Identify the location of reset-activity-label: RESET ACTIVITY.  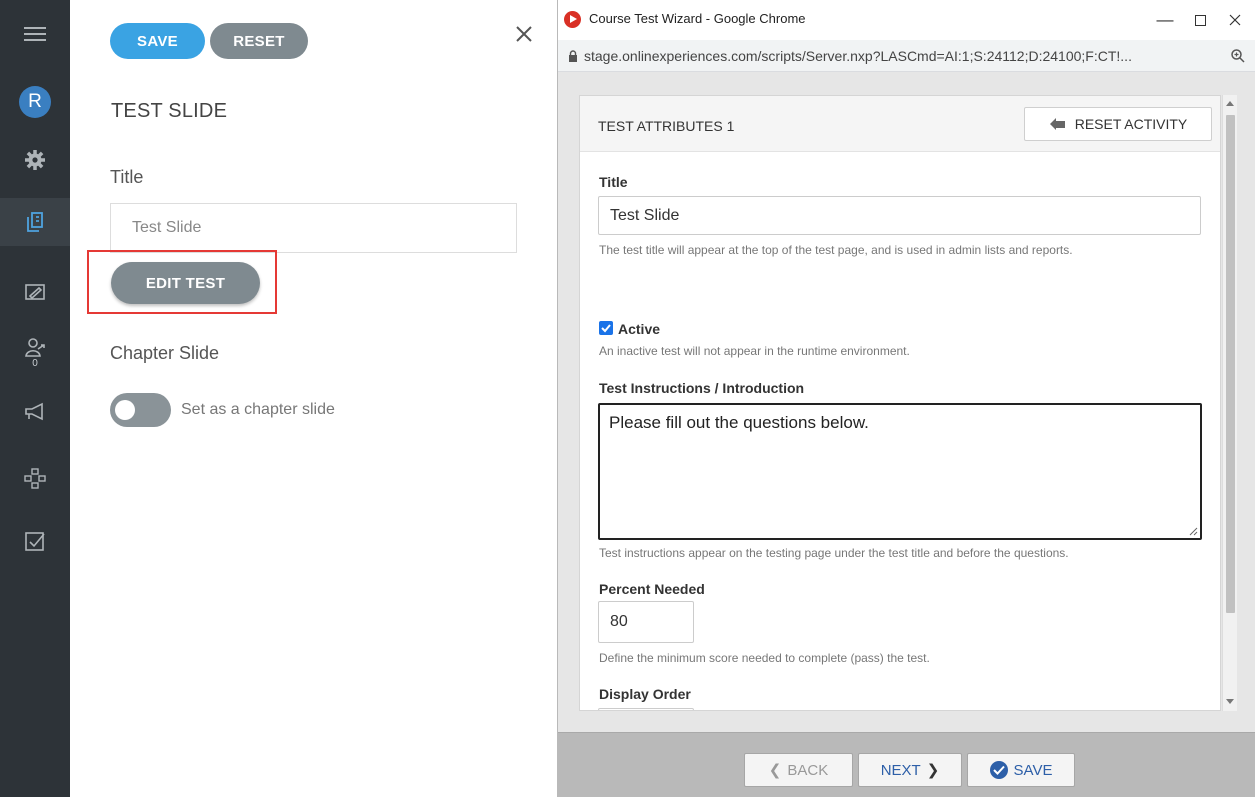
(1131, 124).